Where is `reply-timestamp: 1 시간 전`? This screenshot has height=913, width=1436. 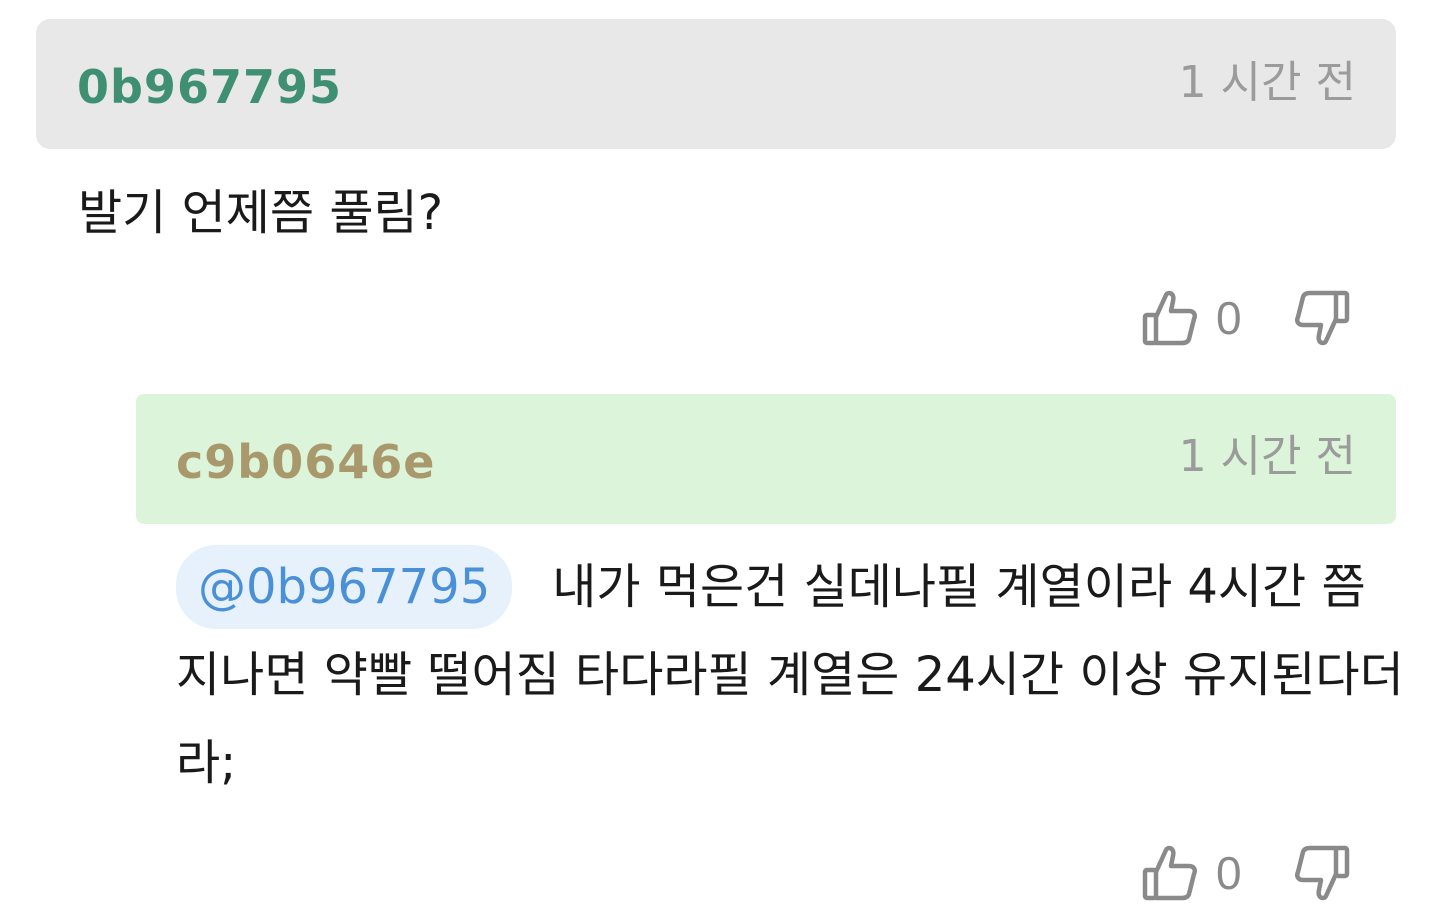
reply-timestamp: 1 시간 전 is located at coordinates (1267, 456).